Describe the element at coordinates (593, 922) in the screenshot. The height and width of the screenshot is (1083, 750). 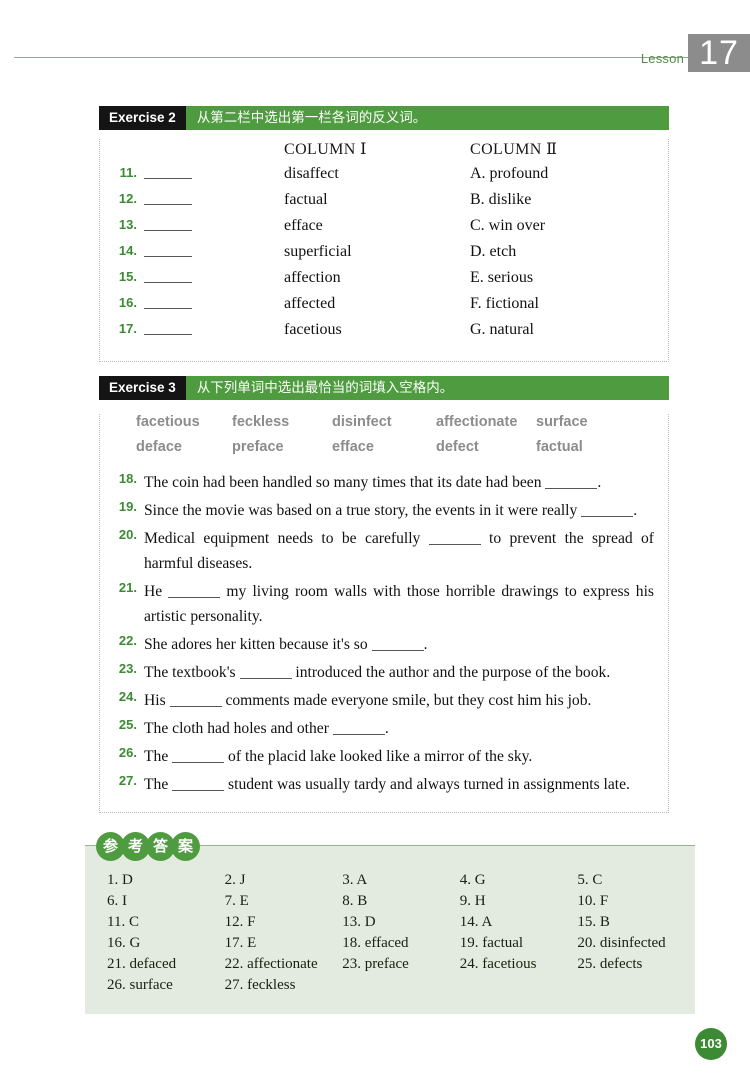
I see `answer-key-cell: 15. B` at that location.